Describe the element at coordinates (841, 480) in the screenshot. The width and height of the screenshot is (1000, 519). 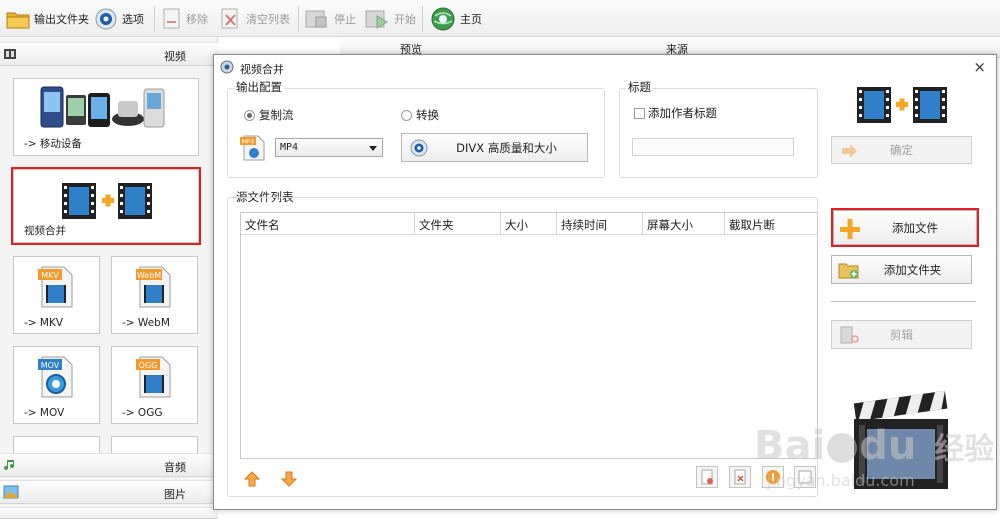
I see `watermark-url: jingyan.baidu.com` at that location.